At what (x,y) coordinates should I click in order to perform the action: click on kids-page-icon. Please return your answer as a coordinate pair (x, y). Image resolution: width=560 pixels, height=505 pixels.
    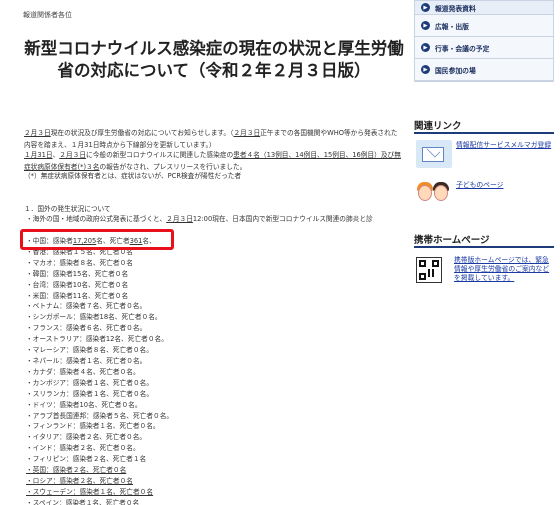
    Looking at the image, I should click on (434, 193).